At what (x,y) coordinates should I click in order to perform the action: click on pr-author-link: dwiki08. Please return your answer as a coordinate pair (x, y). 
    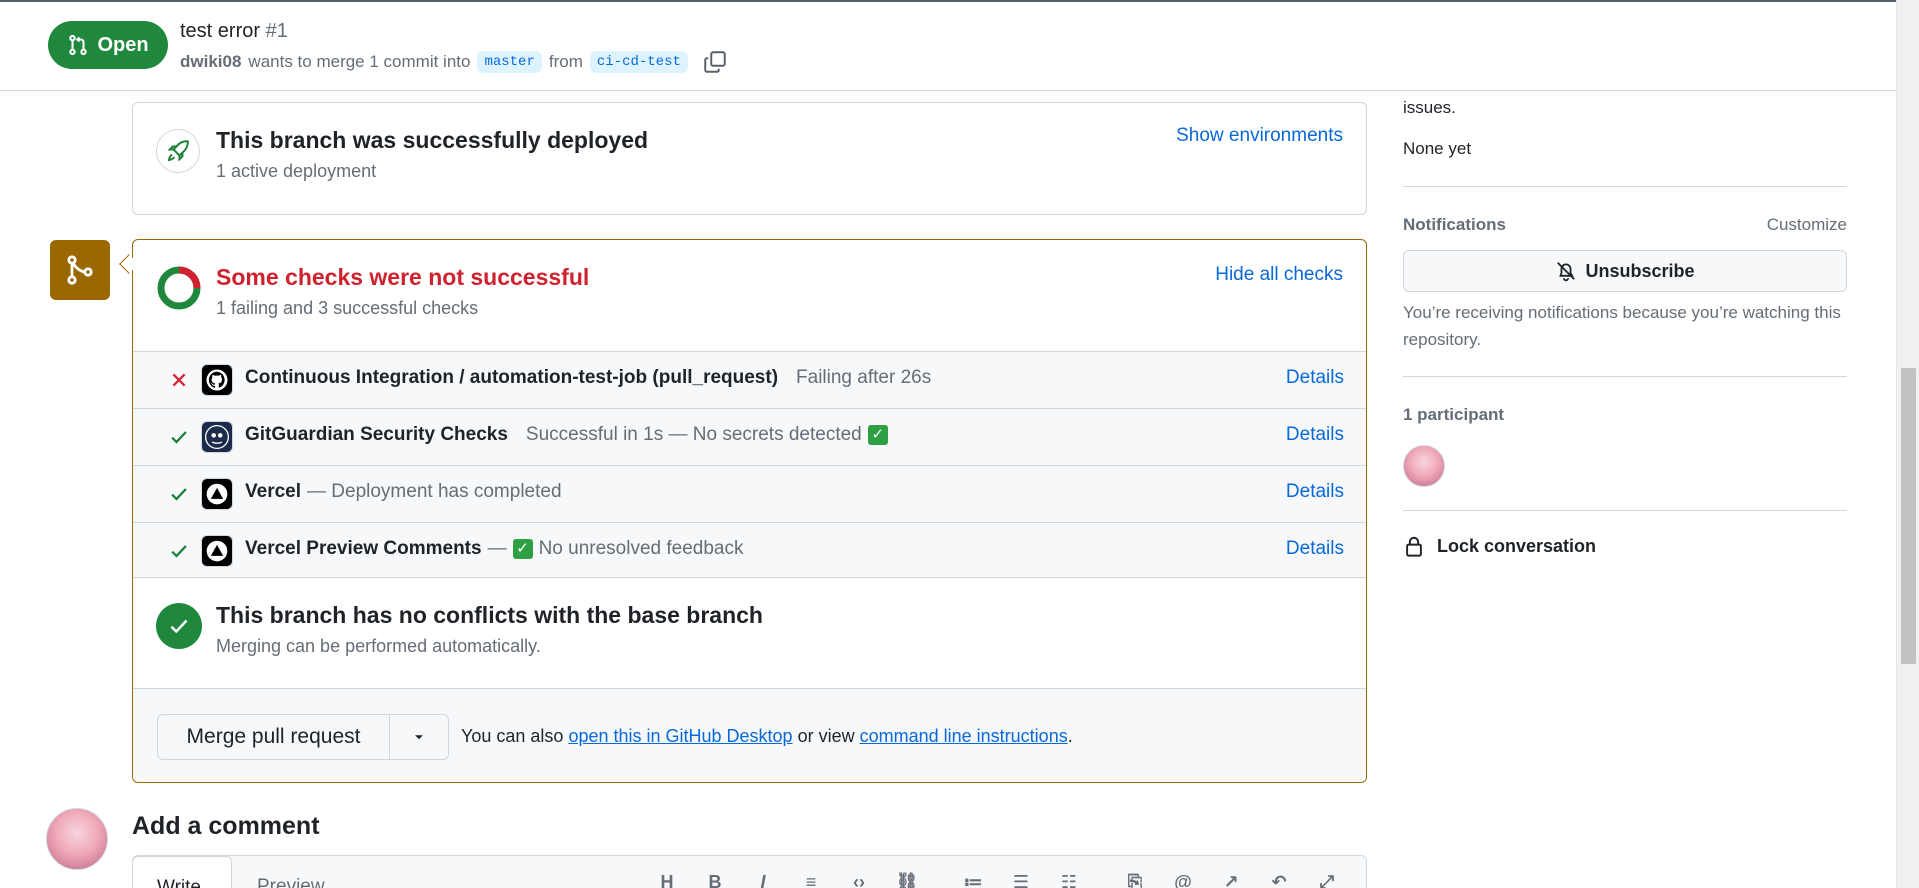
    Looking at the image, I should click on (210, 62).